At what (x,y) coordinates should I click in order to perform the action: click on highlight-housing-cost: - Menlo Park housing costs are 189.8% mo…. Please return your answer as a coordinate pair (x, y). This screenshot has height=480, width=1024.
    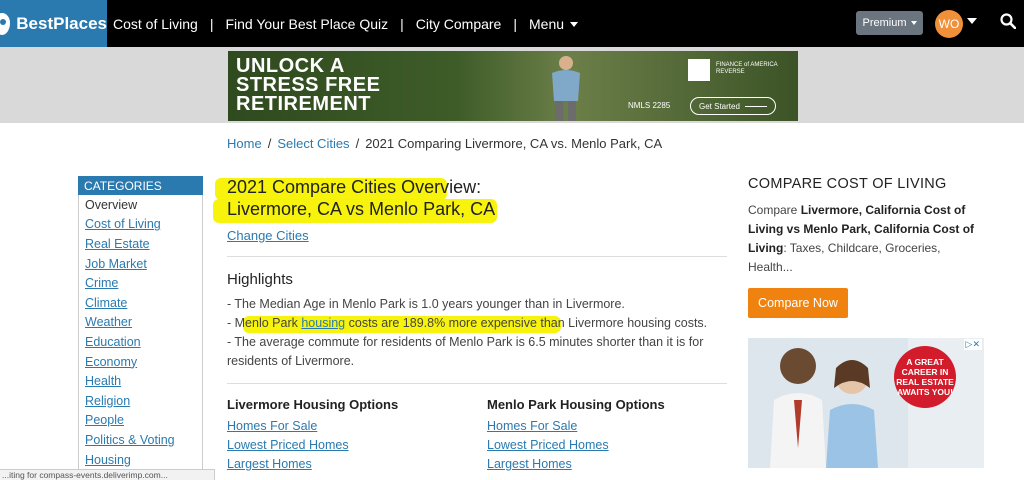
    Looking at the image, I should click on (467, 323).